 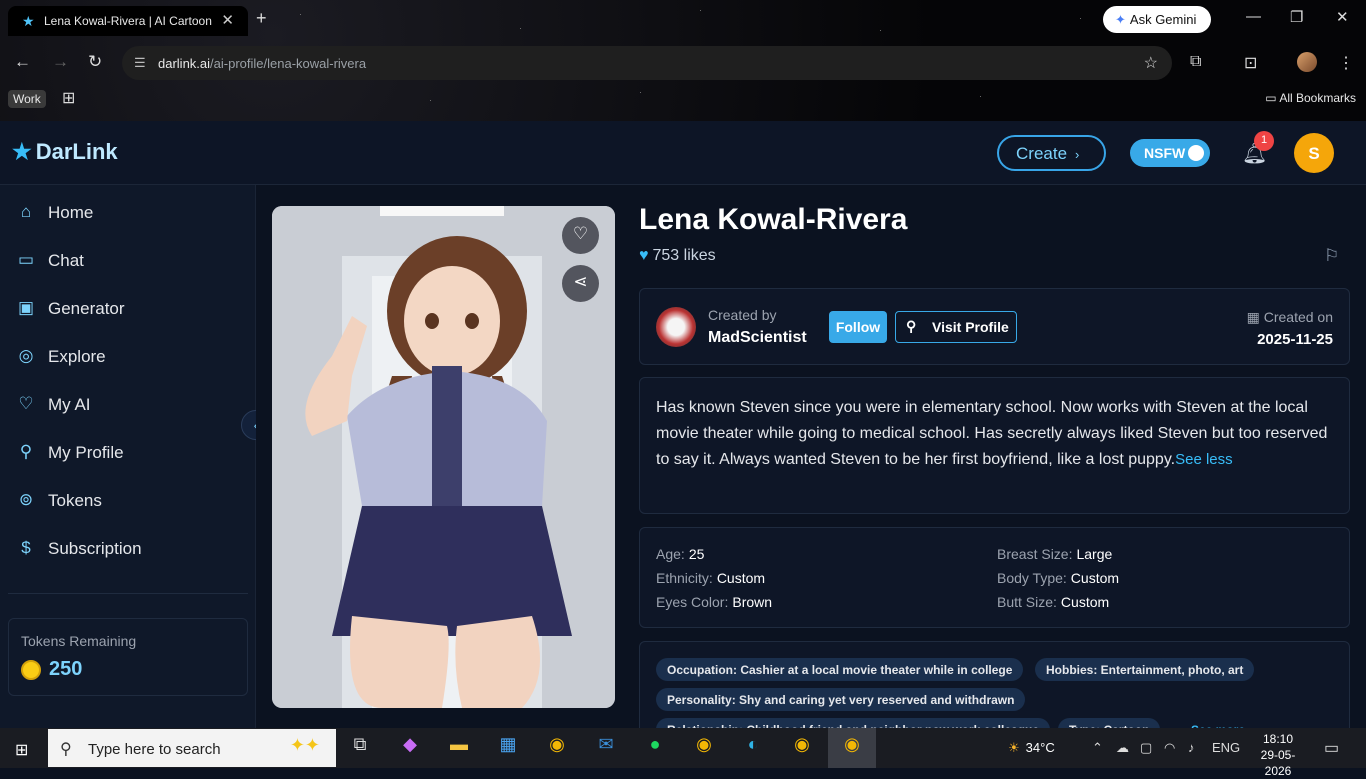 What do you see at coordinates (227, 20) in the screenshot?
I see `tab-close-icon: ✕` at bounding box center [227, 20].